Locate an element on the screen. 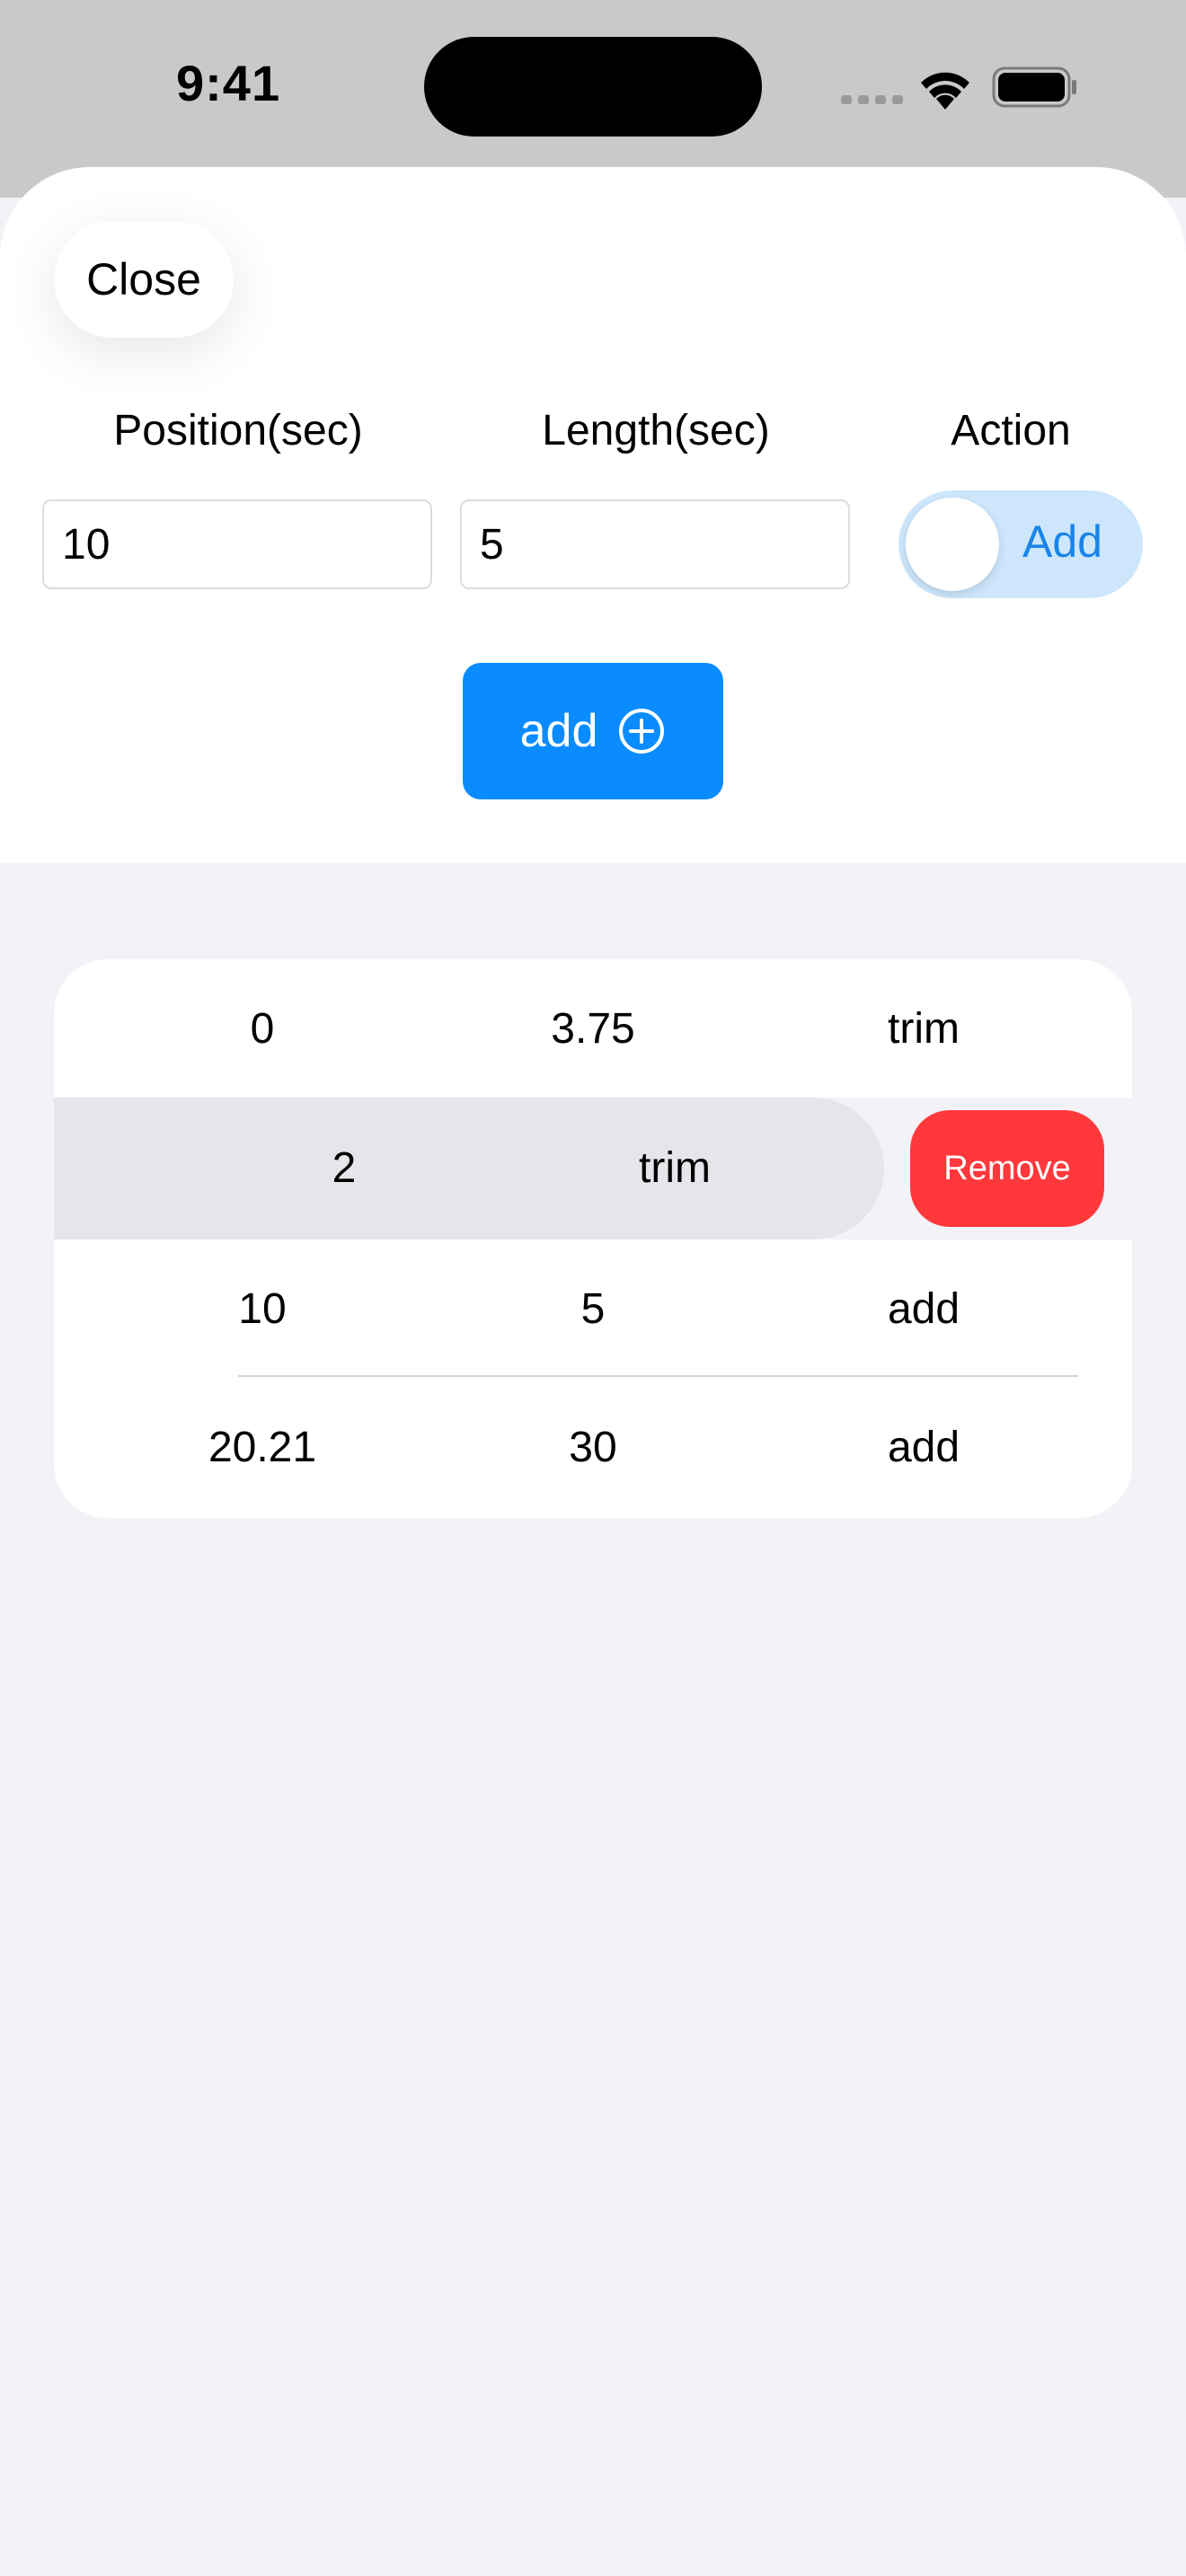  toggle-knob is located at coordinates (952, 544).